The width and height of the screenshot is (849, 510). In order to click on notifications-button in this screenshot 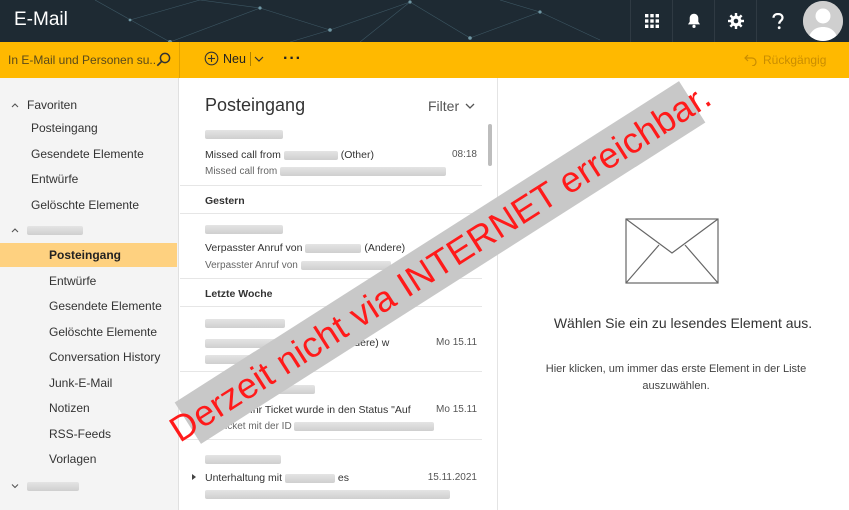, I will do `click(693, 21)`.